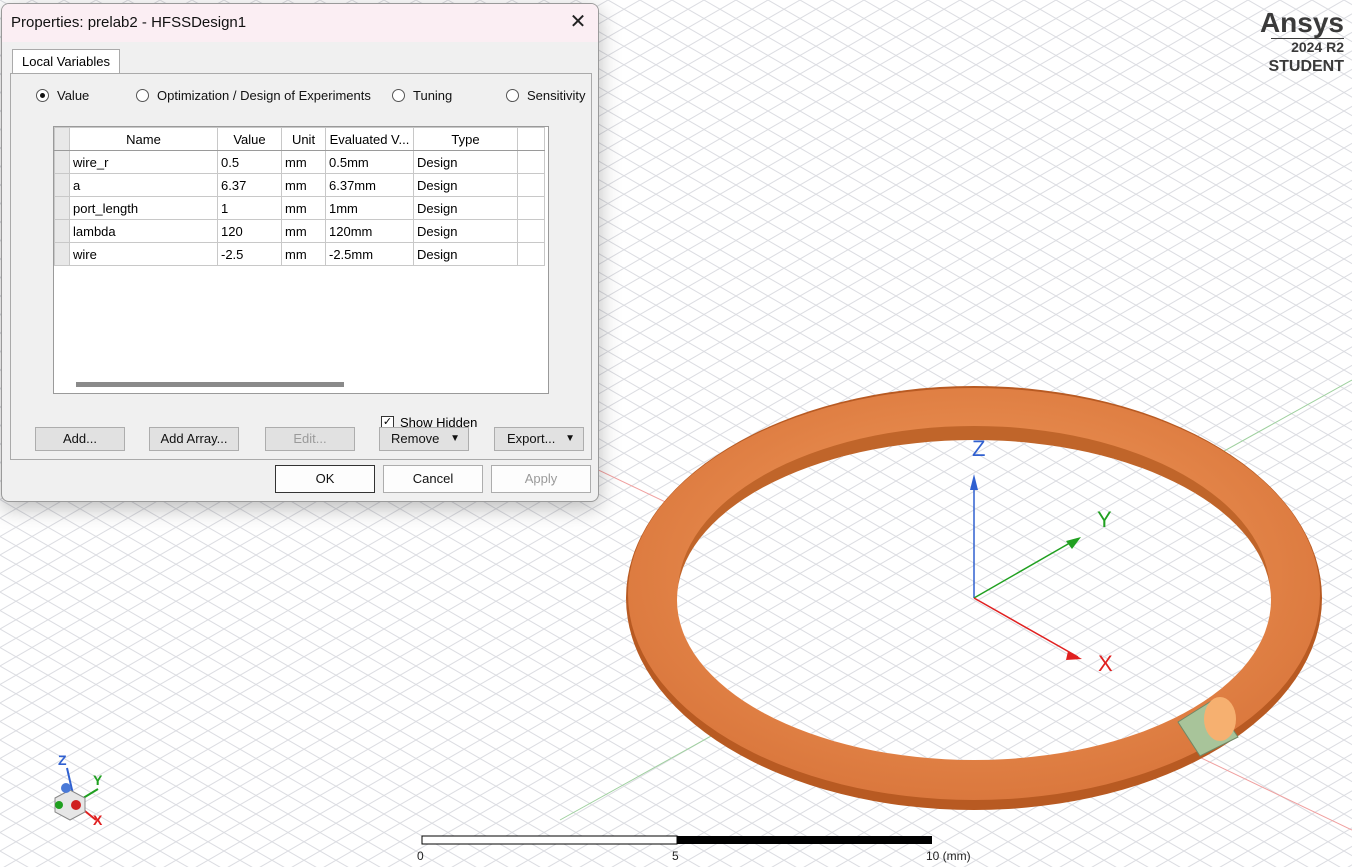 The image size is (1352, 867). What do you see at coordinates (143, 208) in the screenshot?
I see `cell-name: port_length` at bounding box center [143, 208].